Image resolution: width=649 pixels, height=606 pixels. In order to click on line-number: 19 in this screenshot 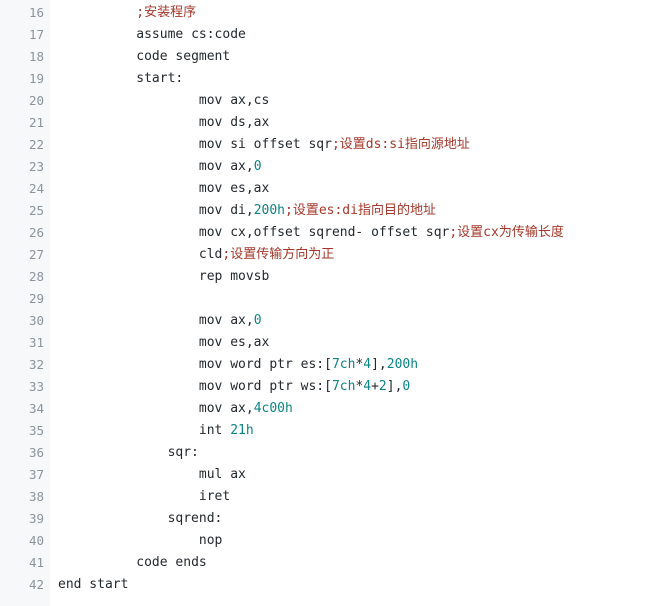, I will do `click(36, 78)`.